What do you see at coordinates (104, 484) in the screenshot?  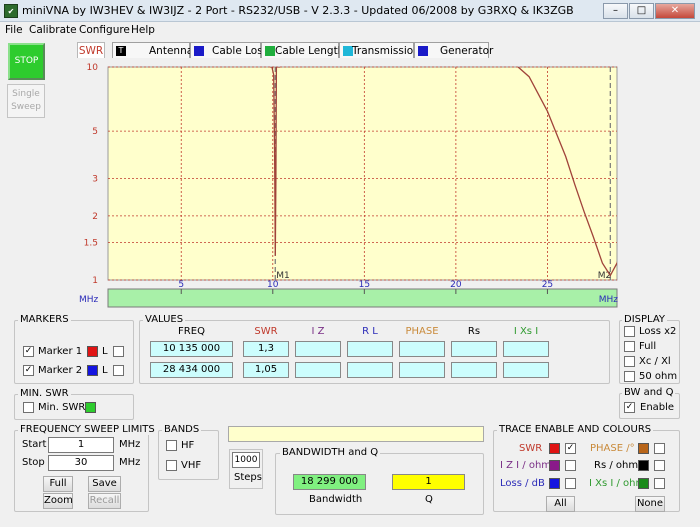 I see `save-button: Save` at bounding box center [104, 484].